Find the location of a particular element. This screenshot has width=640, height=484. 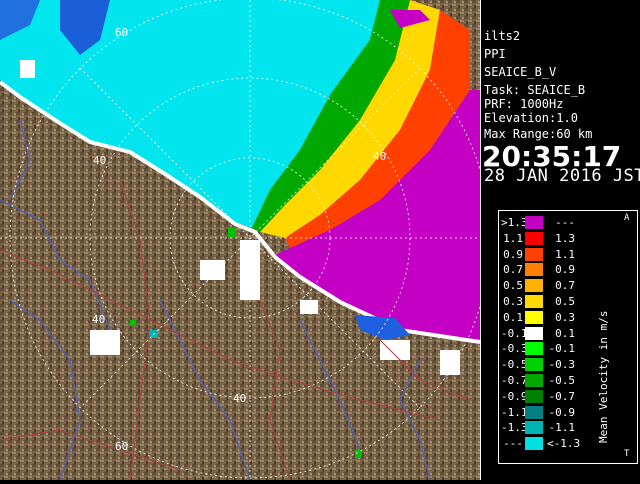

legend-upper-bound: -0.9 is located at coordinates (562, 412).